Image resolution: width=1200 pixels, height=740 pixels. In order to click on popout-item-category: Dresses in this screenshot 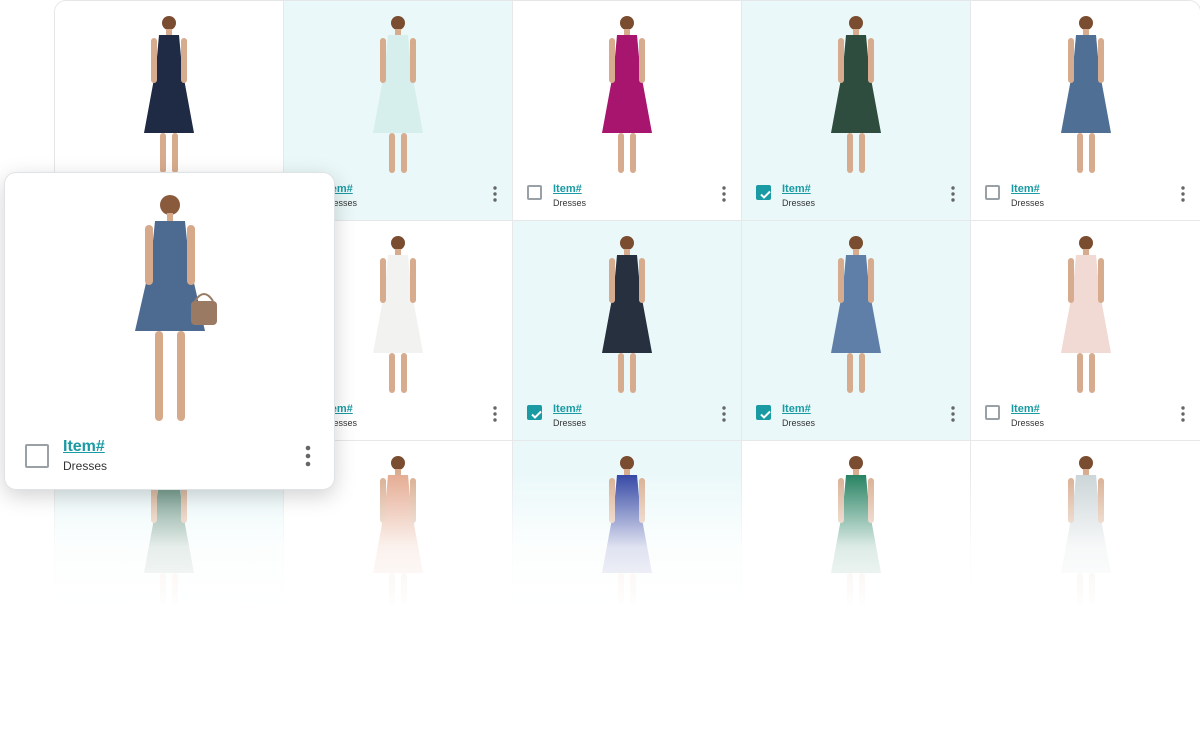, I will do `click(85, 466)`.